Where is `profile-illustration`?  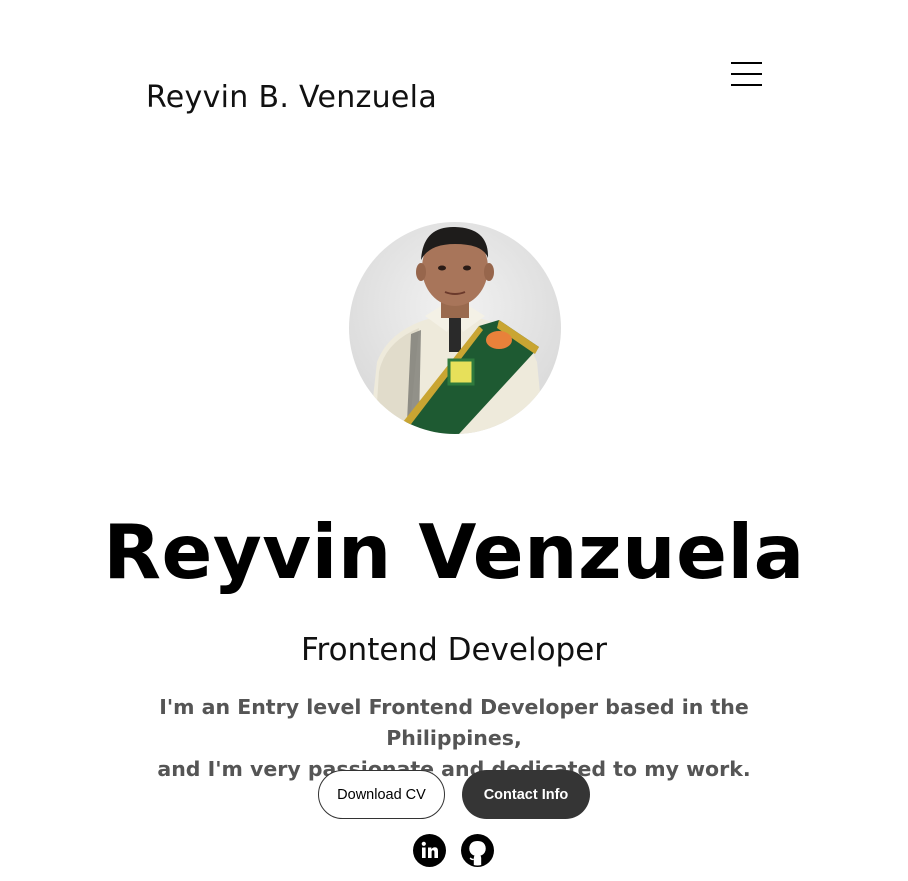 profile-illustration is located at coordinates (456, 330).